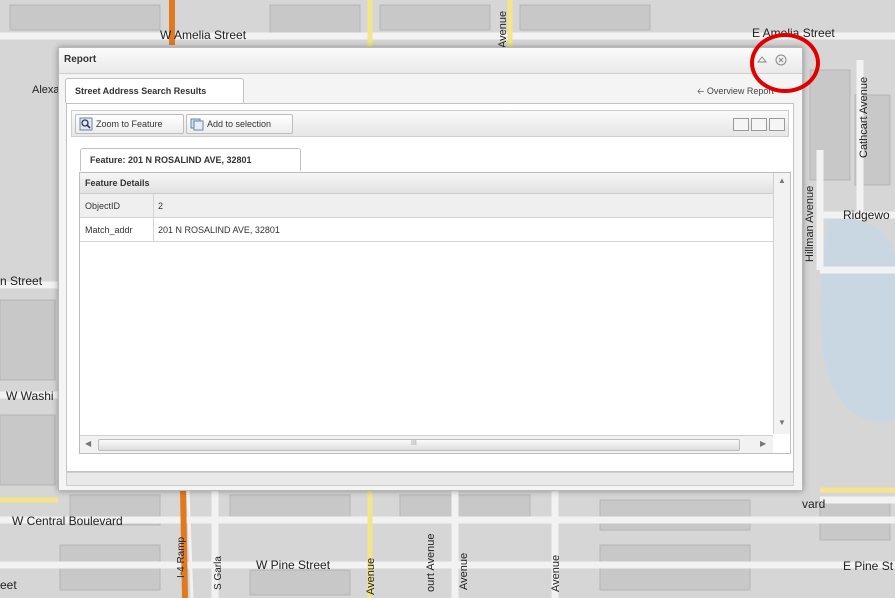 Image resolution: width=895 pixels, height=598 pixels. What do you see at coordinates (293, 565) in the screenshot?
I see `map-label-w-pine: W Pine Street` at bounding box center [293, 565].